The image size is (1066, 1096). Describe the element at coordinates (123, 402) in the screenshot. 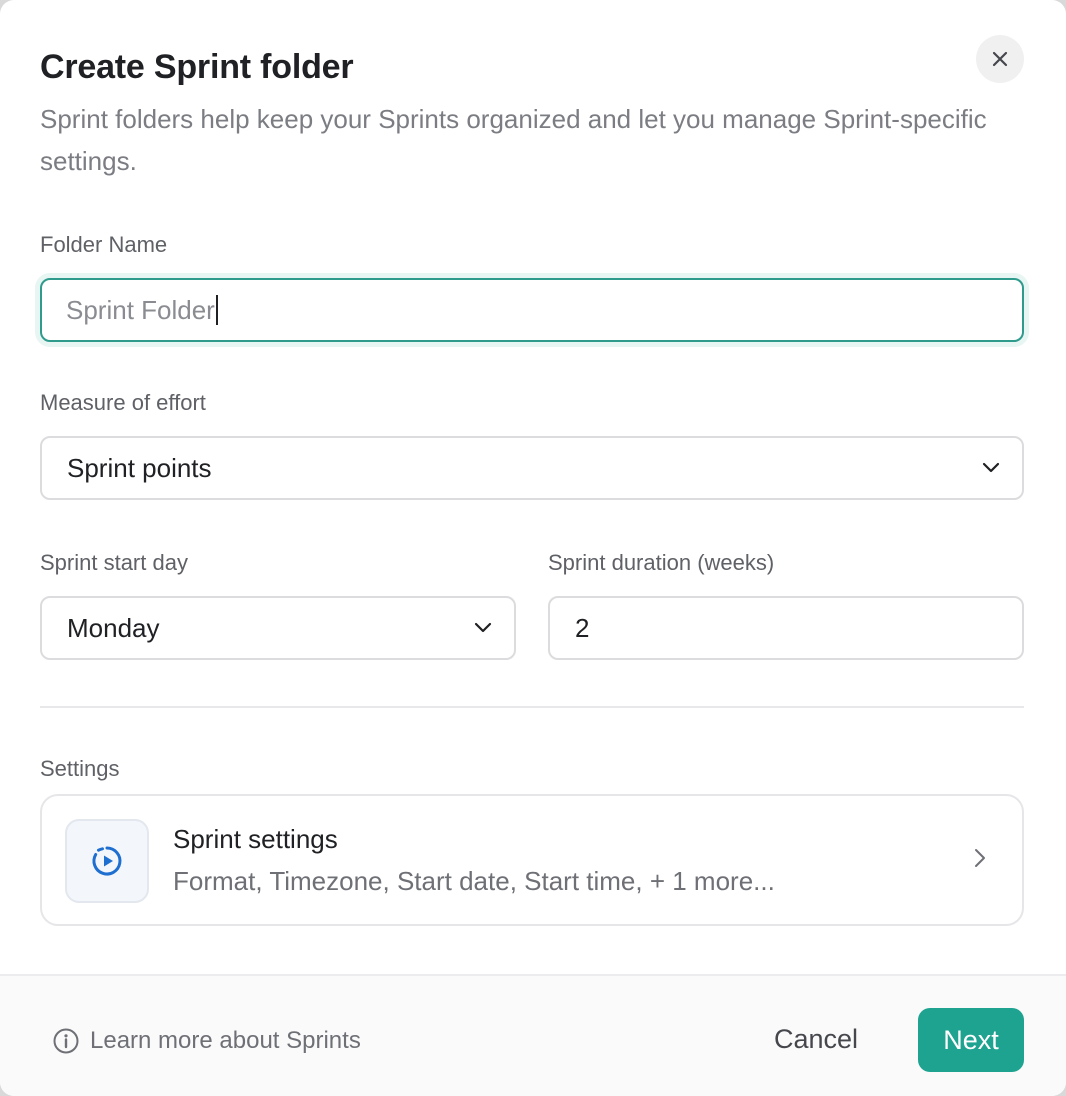

I see `measure-of-effort-label: Measure of effort` at that location.